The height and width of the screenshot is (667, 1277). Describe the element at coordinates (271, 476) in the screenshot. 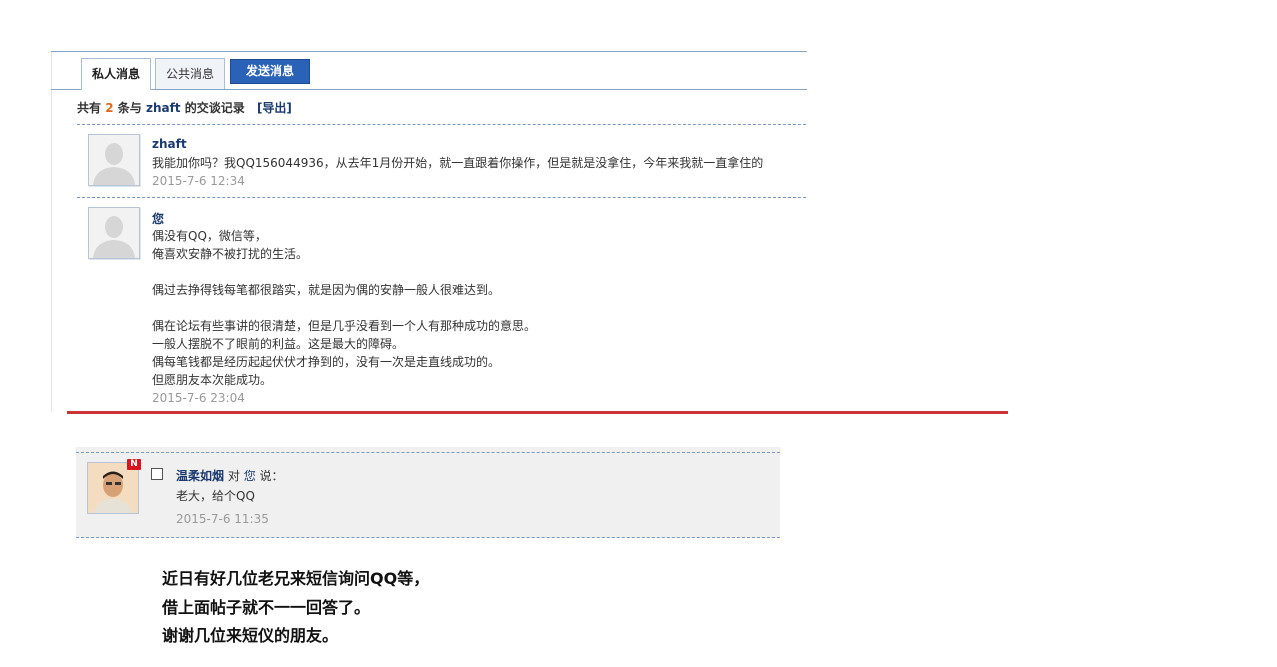

I see `comment-says: 说：` at that location.